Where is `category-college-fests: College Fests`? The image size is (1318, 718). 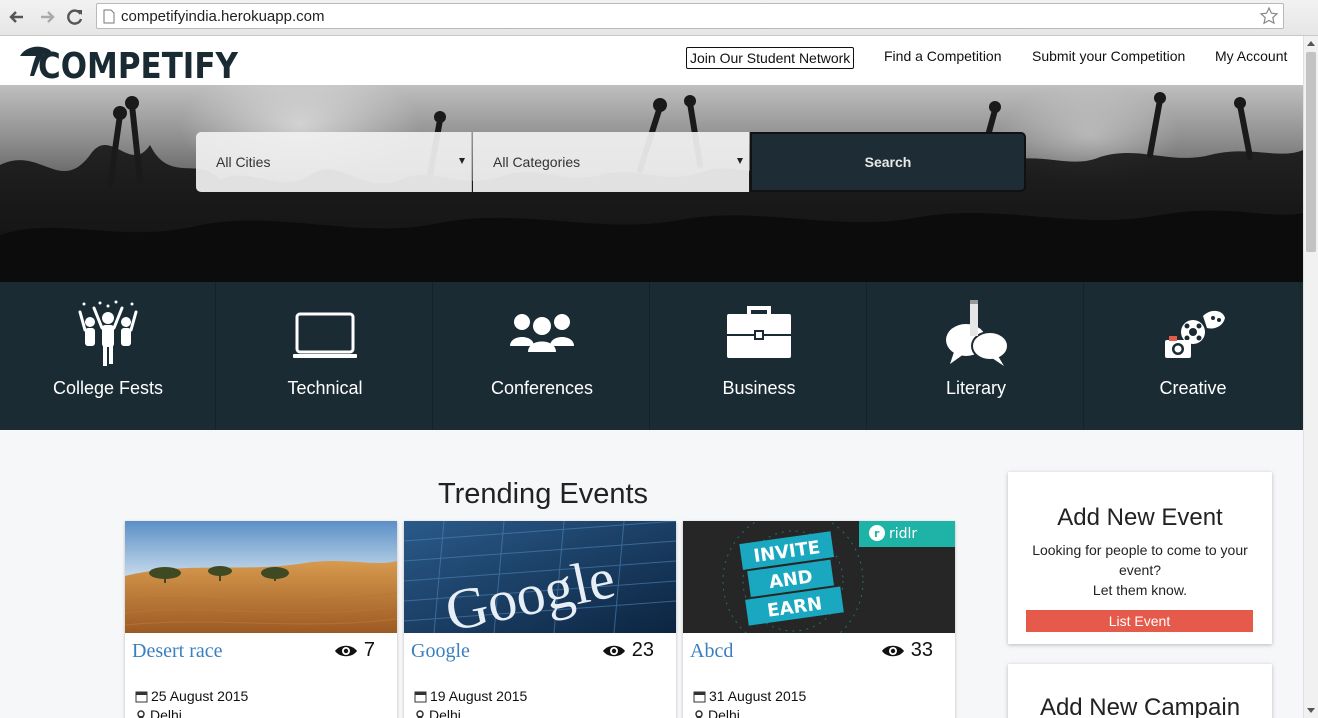 category-college-fests: College Fests is located at coordinates (108, 356).